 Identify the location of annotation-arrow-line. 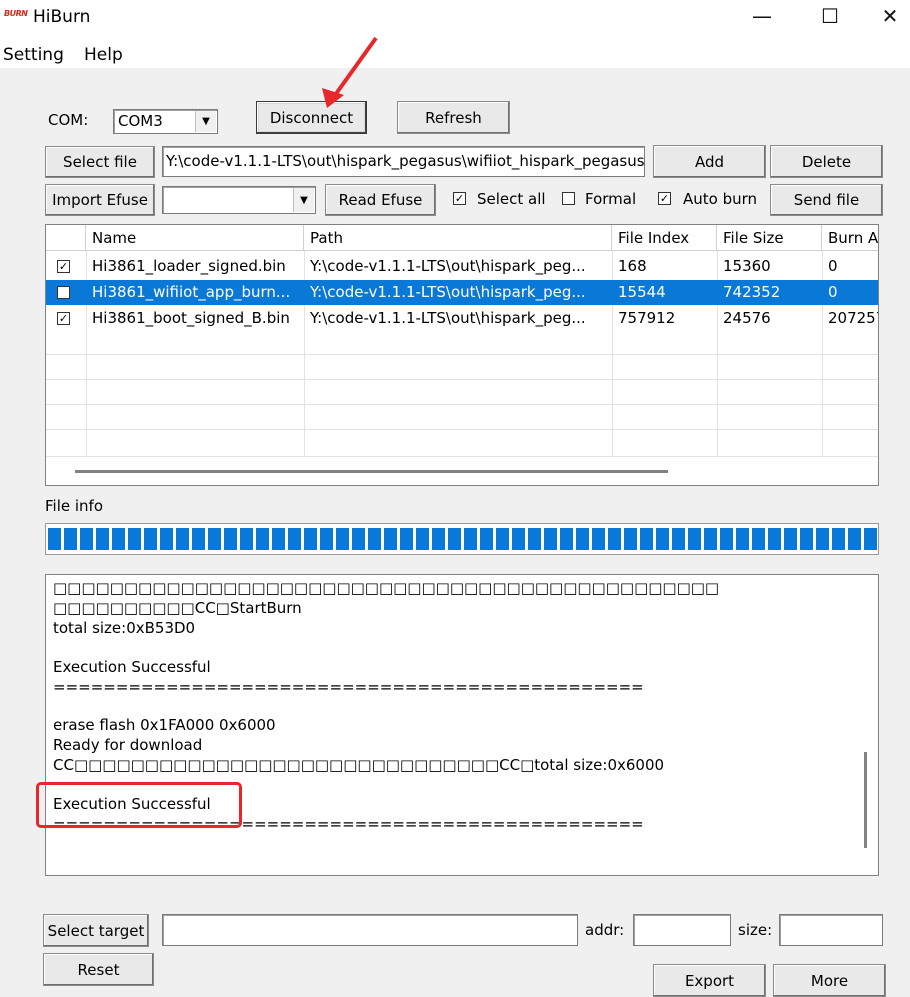
(354, 68).